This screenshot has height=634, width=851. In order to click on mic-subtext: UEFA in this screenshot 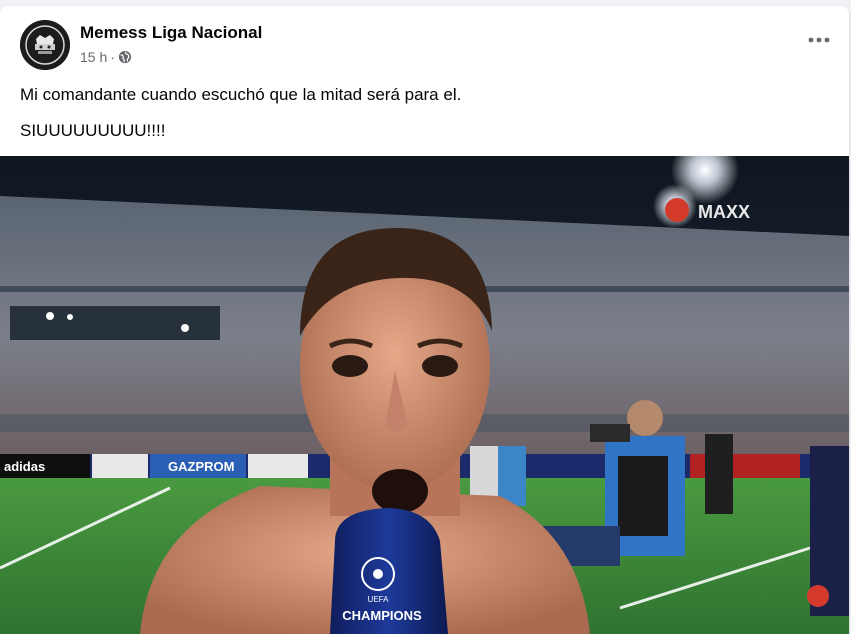, I will do `click(379, 599)`.